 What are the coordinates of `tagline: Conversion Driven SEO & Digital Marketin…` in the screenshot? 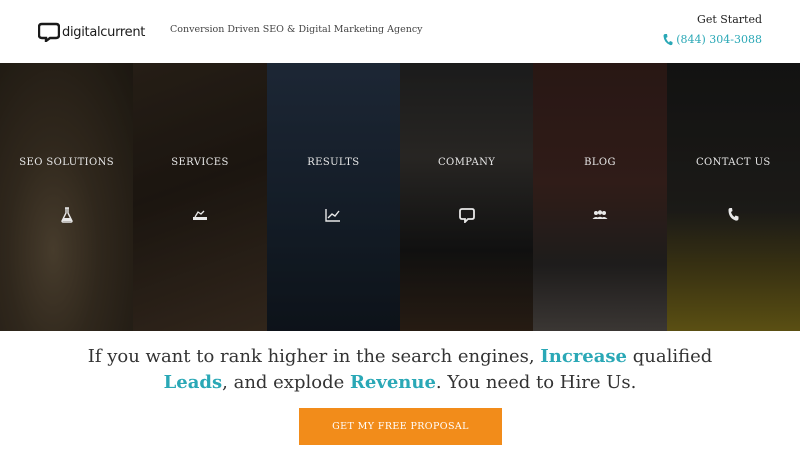 It's located at (296, 29).